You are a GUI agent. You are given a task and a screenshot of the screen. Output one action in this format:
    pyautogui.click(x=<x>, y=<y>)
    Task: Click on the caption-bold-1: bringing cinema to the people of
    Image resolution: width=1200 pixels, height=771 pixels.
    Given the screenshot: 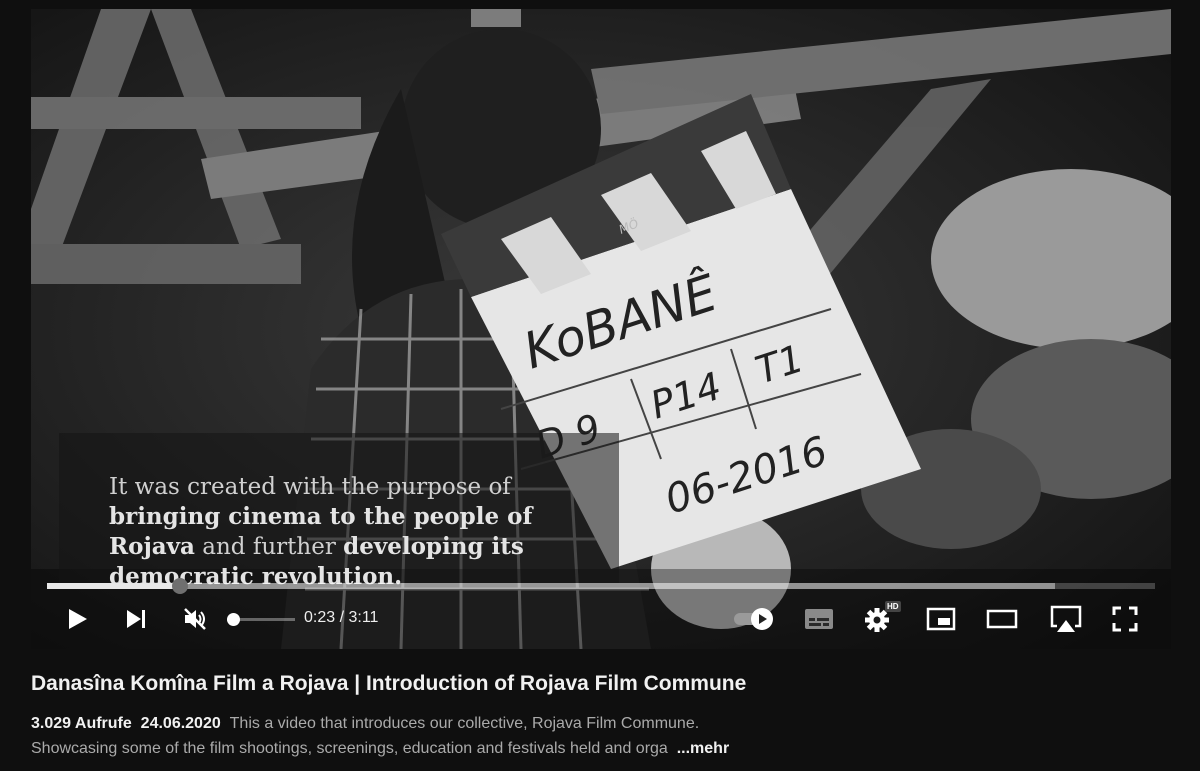 What is the action you would take?
    pyautogui.click(x=321, y=516)
    